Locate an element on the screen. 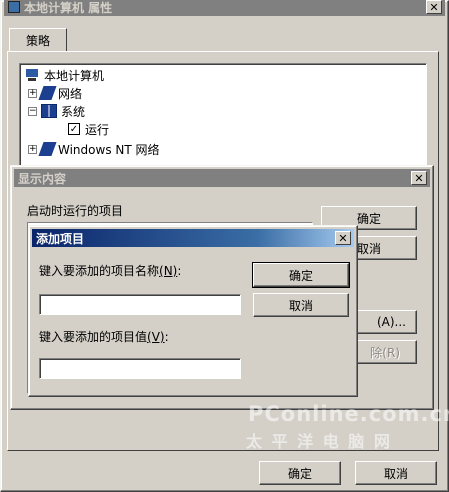 The image size is (449, 492). open-book-icon is located at coordinates (49, 111).